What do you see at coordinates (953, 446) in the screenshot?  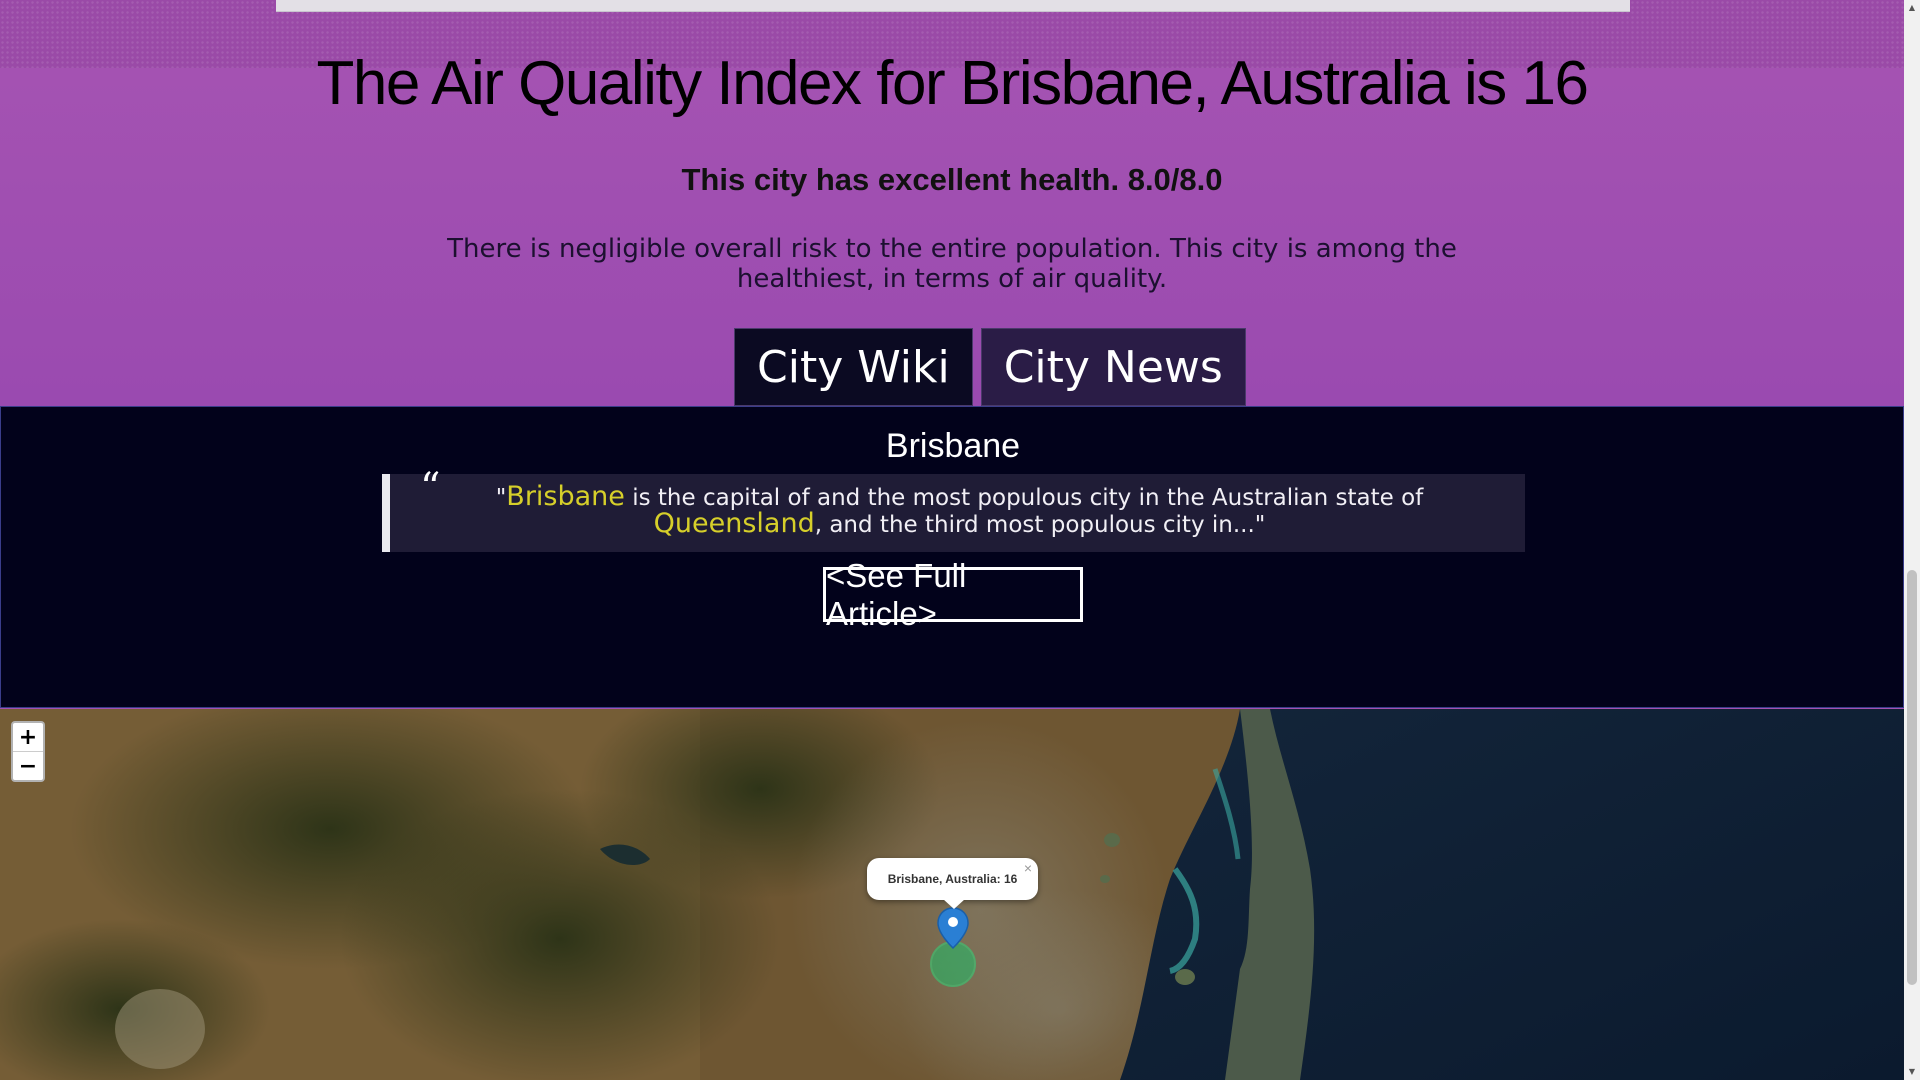 I see `wiki-heading: Brisbane` at bounding box center [953, 446].